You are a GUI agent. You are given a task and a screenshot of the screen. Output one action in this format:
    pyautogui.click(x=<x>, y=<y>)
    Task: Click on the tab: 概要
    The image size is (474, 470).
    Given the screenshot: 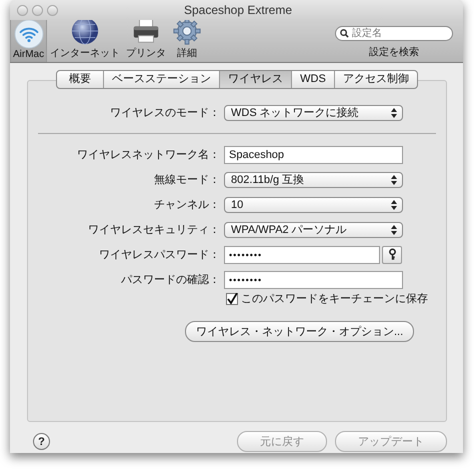 What is the action you would take?
    pyautogui.click(x=80, y=79)
    